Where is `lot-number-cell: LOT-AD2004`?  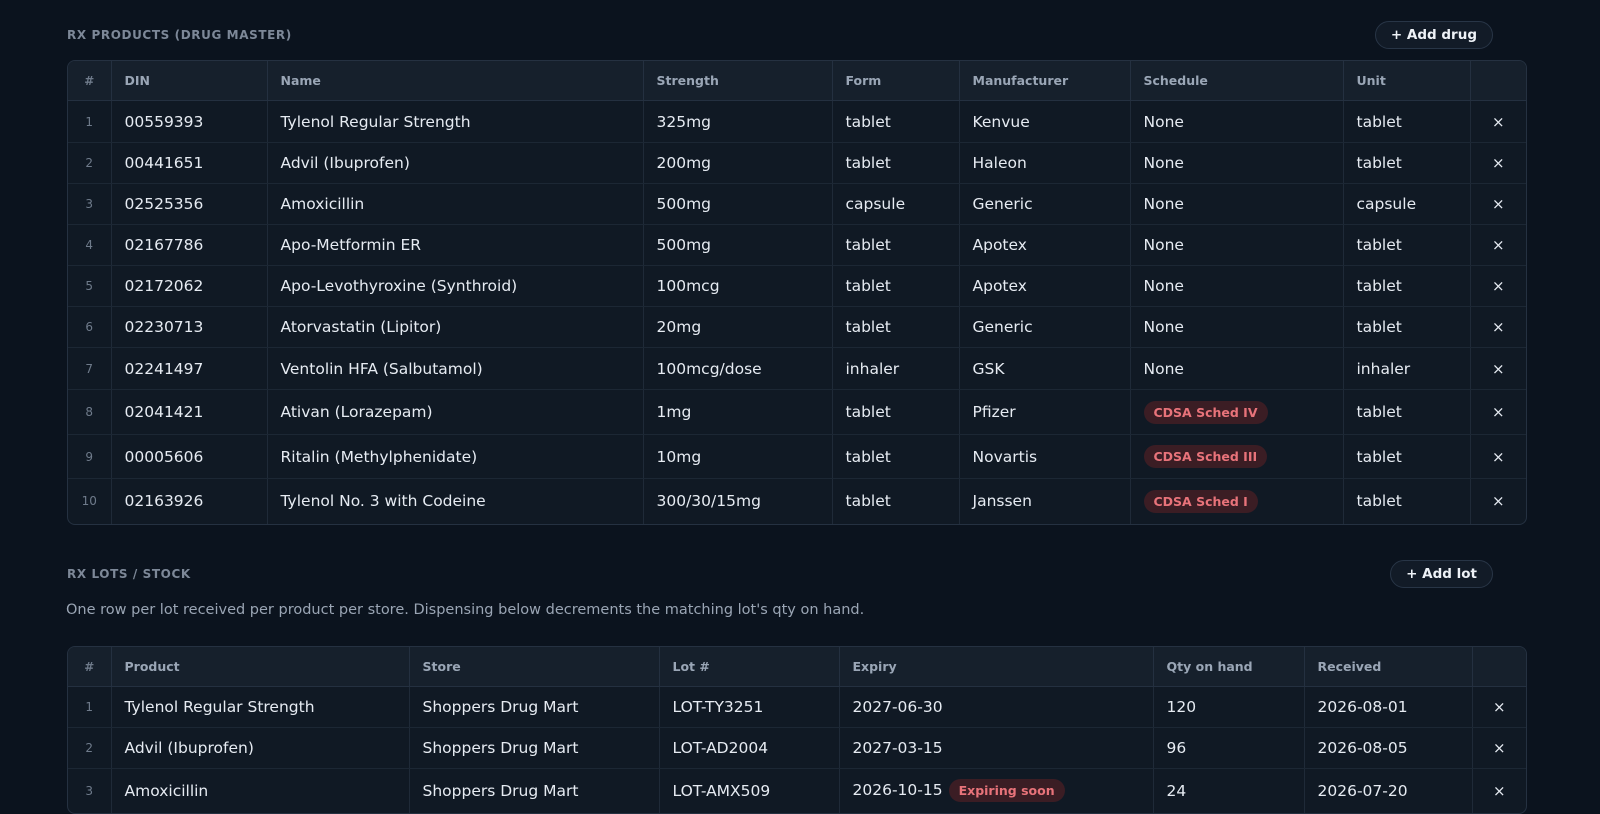 lot-number-cell: LOT-AD2004 is located at coordinates (749, 748).